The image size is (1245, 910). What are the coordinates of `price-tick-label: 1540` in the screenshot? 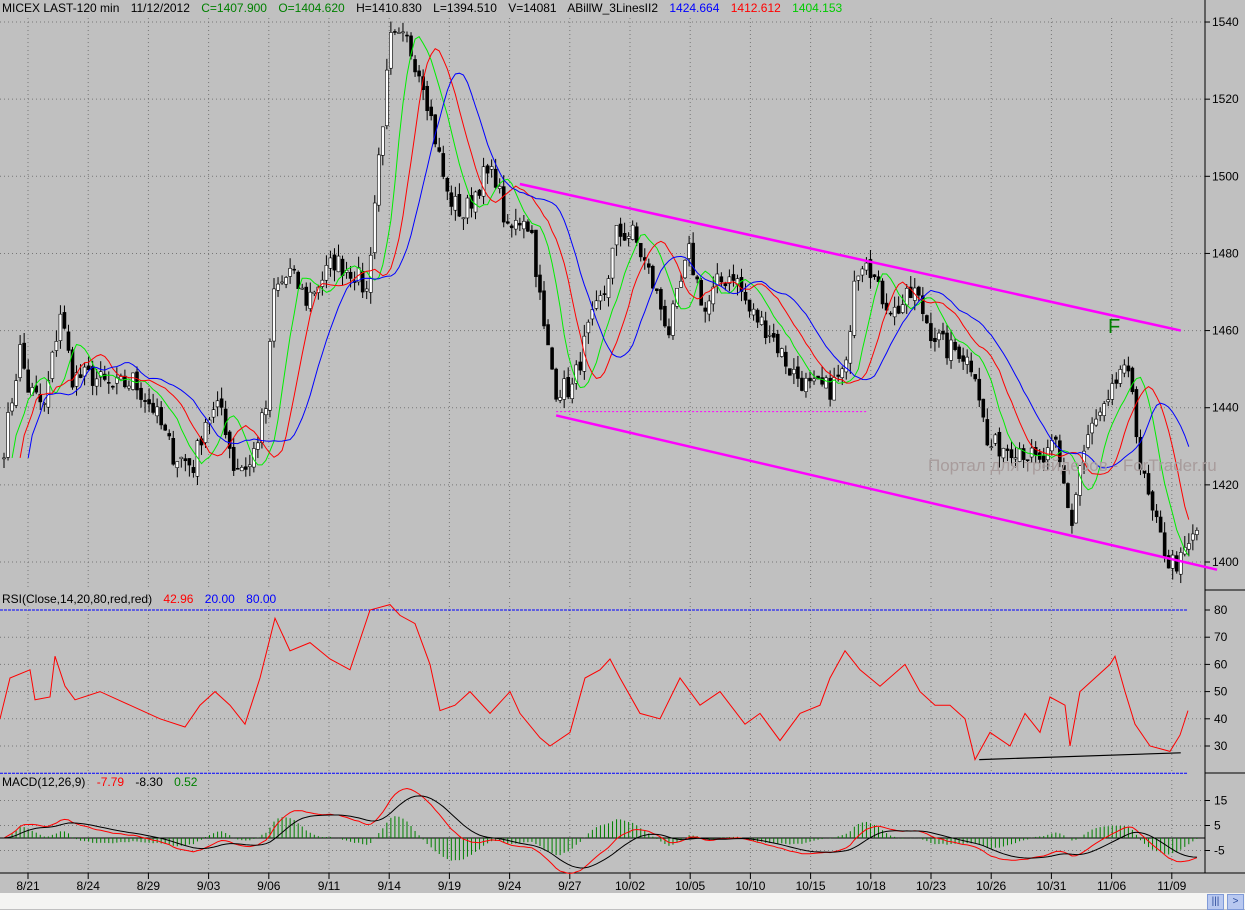 It's located at (1225, 22).